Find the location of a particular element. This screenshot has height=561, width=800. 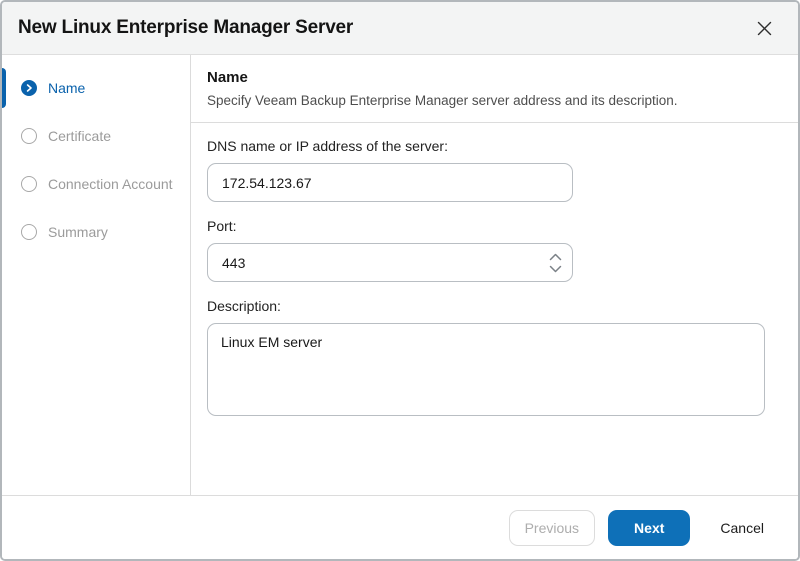

page-title: Name is located at coordinates (227, 77).